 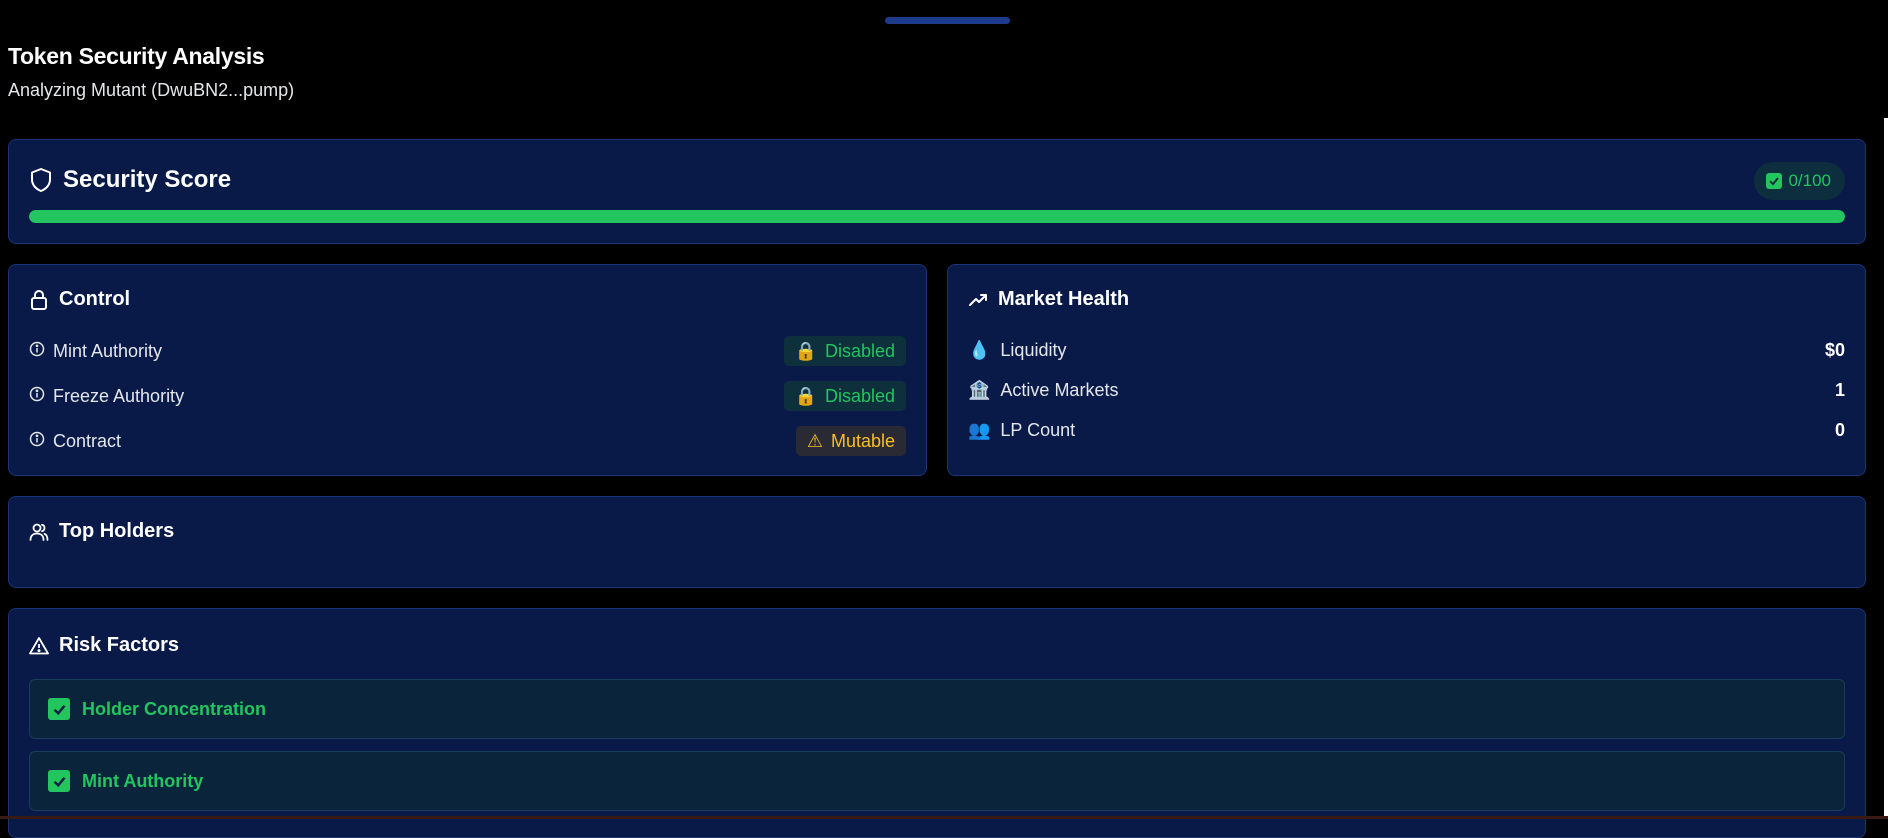 What do you see at coordinates (1064, 299) in the screenshot?
I see `market-health-title: Market Health` at bounding box center [1064, 299].